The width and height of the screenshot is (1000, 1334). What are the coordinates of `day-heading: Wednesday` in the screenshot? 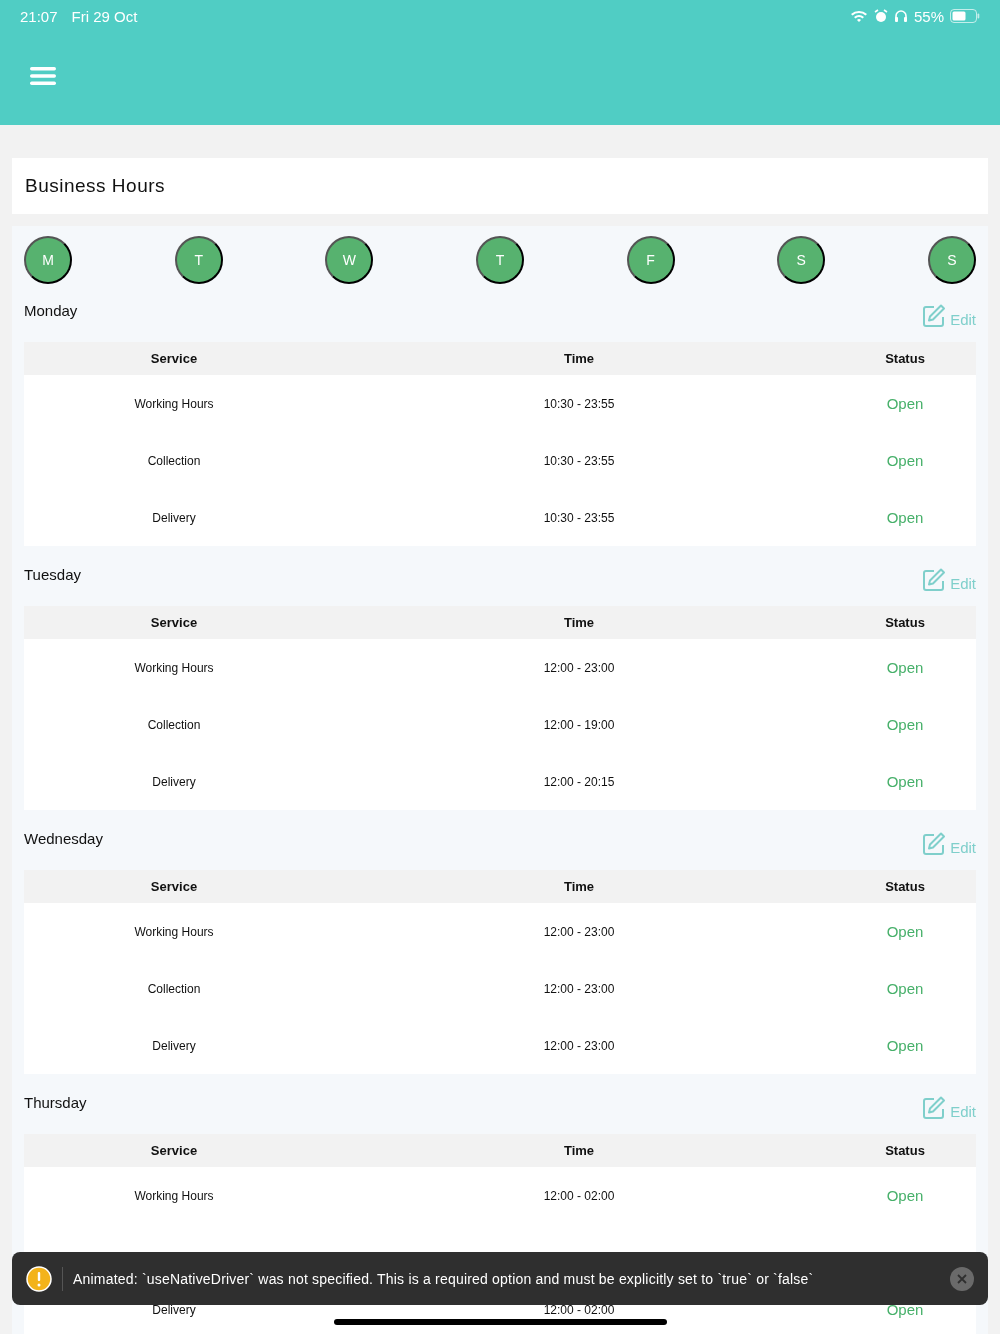 It's located at (63, 838).